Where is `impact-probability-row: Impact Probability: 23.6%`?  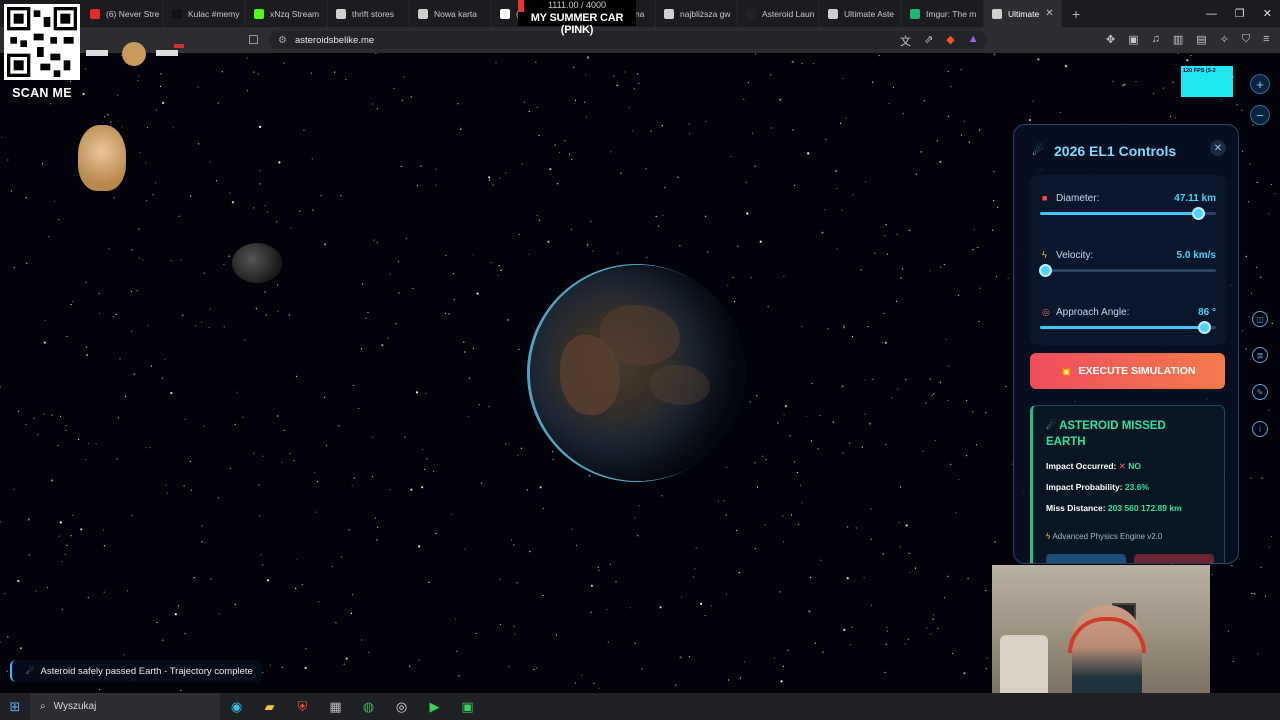
impact-probability-row: Impact Probability: 23.6% is located at coordinates (1097, 487).